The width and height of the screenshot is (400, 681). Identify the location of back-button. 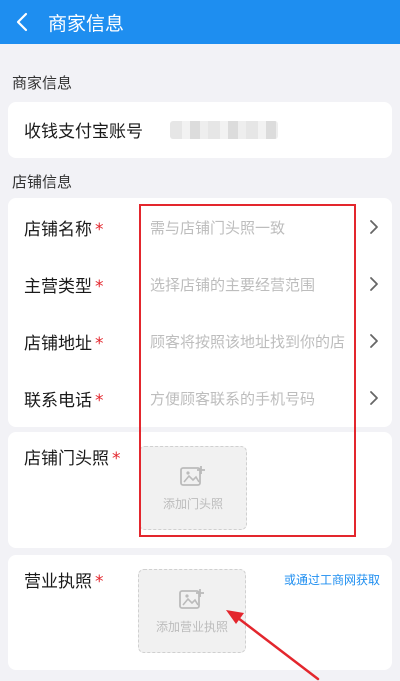
(22, 22).